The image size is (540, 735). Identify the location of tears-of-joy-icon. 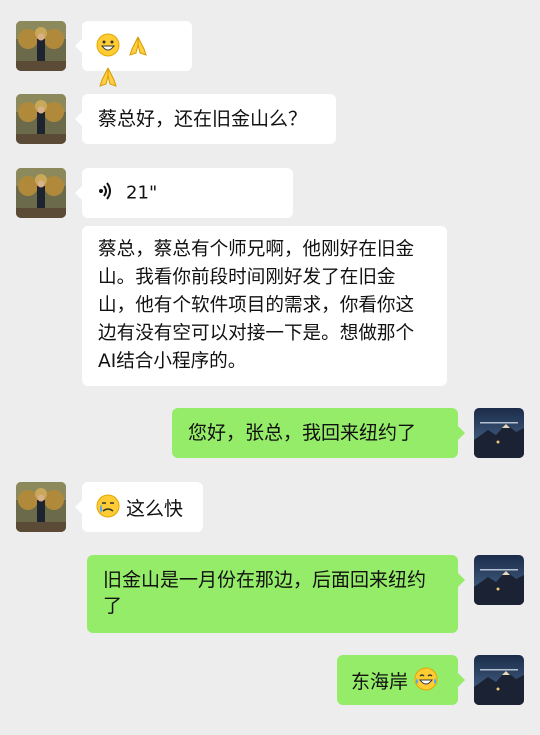
(426, 682).